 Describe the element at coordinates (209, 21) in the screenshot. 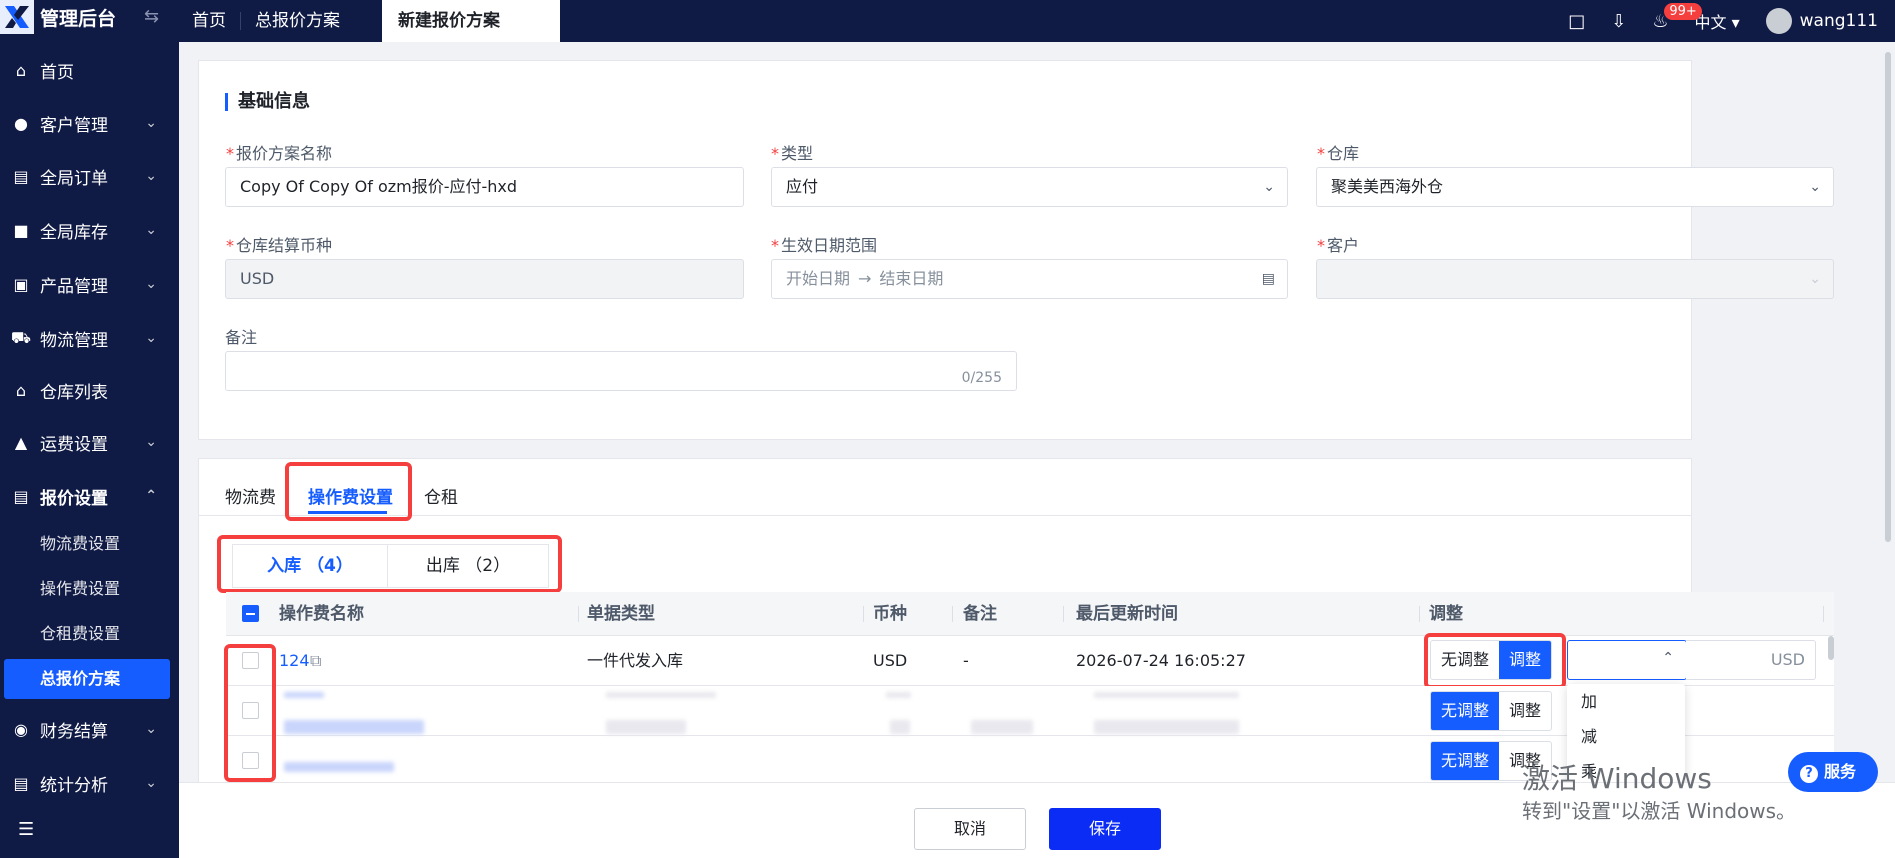

I see `tab-home: 首页` at that location.